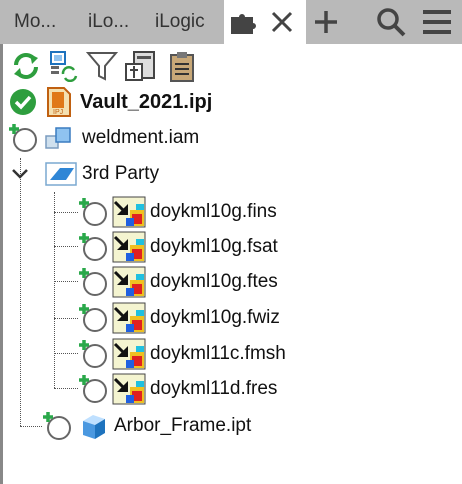 This screenshot has width=462, height=484. Describe the element at coordinates (391, 22) in the screenshot. I see `search-icon` at that location.